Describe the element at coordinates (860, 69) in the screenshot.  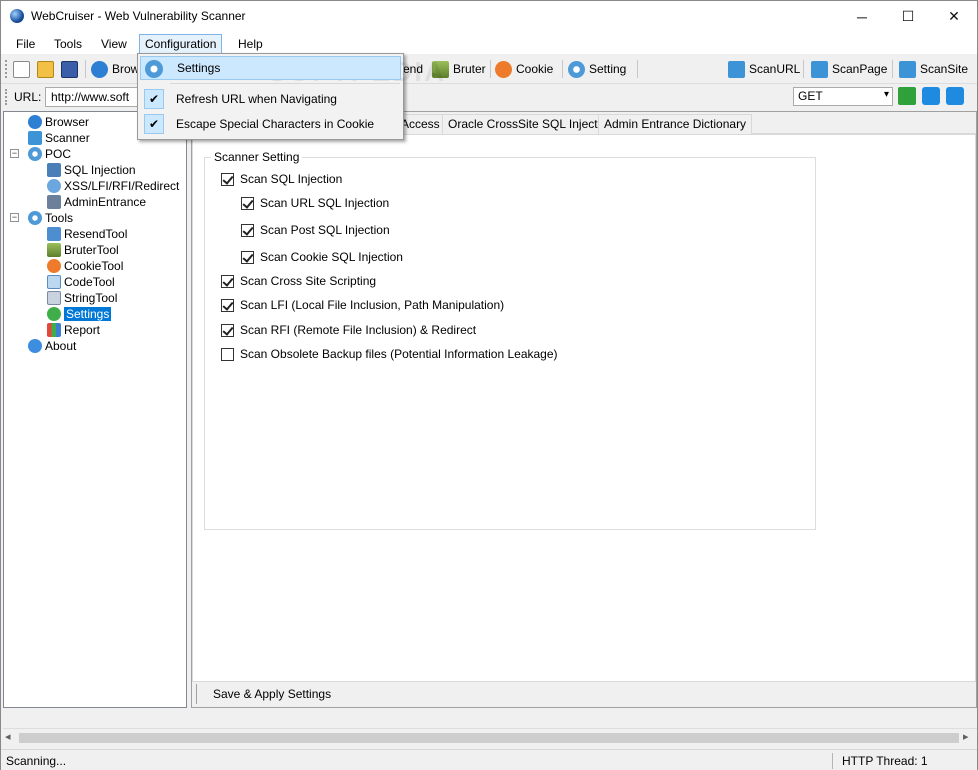
I see `scanpage-button-label: ScanPage` at that location.